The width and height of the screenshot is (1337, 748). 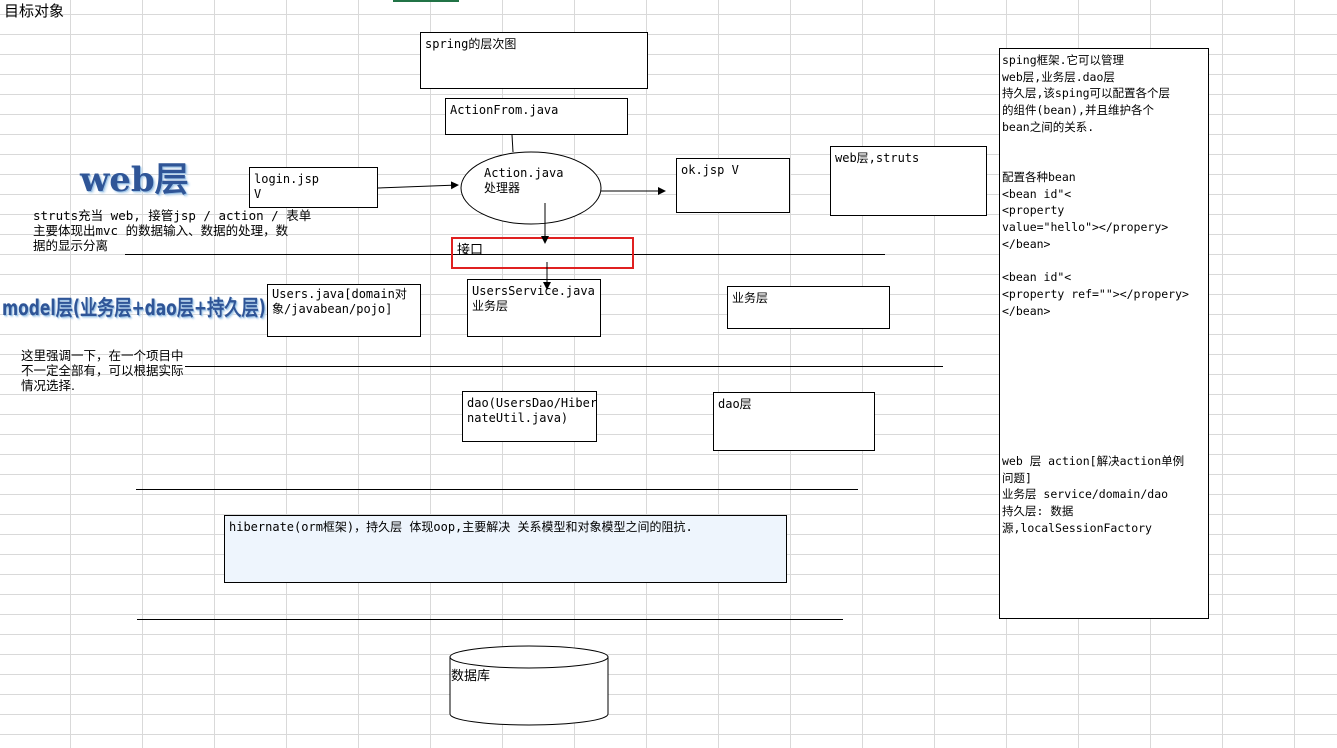 What do you see at coordinates (134, 308) in the screenshot?
I see `model-layer-title: model层(业务层+dao层+持久层)` at bounding box center [134, 308].